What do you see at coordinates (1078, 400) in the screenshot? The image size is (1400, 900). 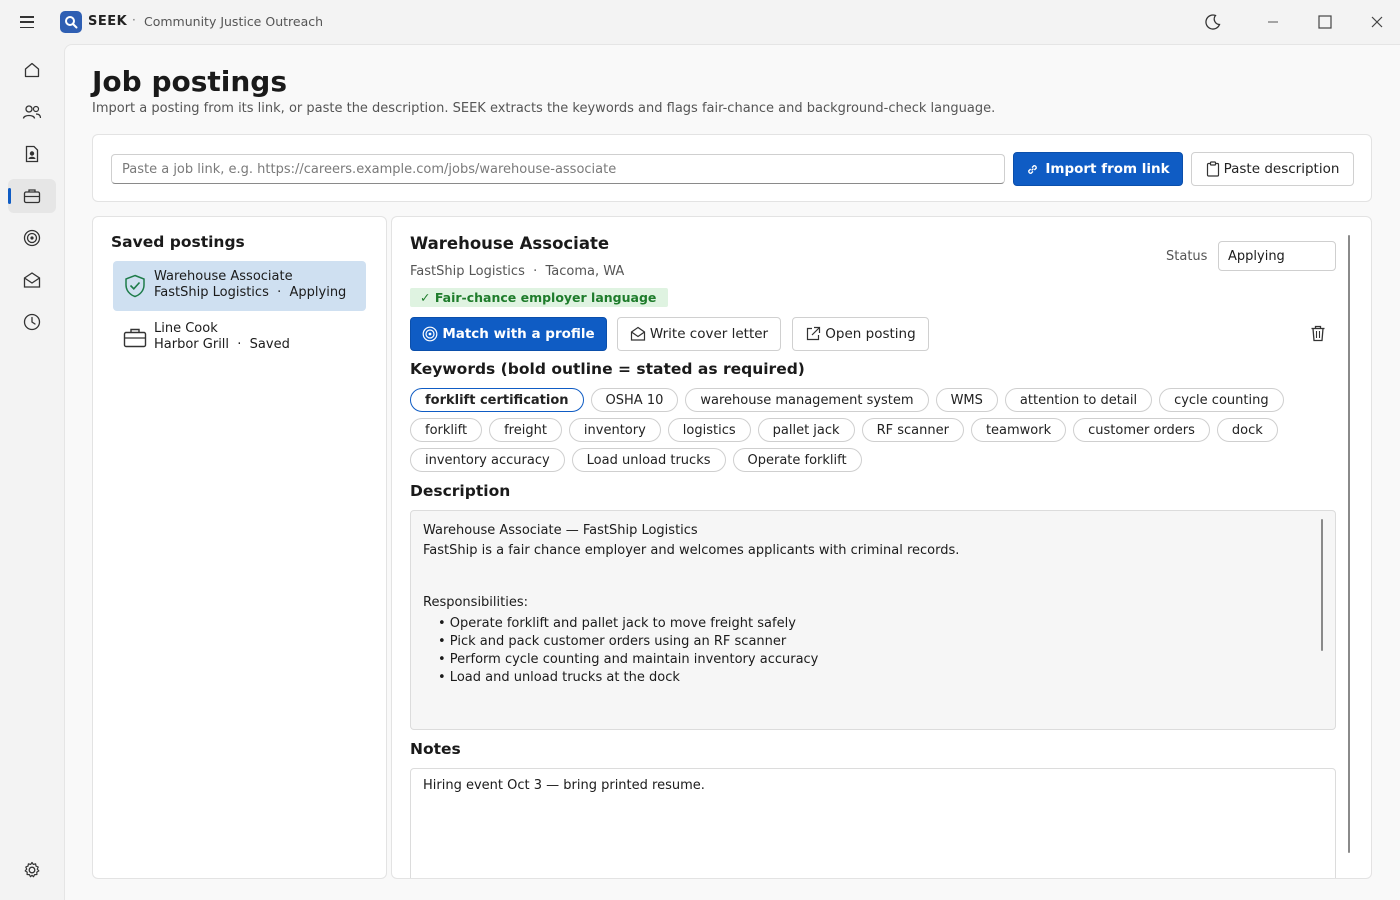 I see `keyword-chip: attention to detail` at bounding box center [1078, 400].